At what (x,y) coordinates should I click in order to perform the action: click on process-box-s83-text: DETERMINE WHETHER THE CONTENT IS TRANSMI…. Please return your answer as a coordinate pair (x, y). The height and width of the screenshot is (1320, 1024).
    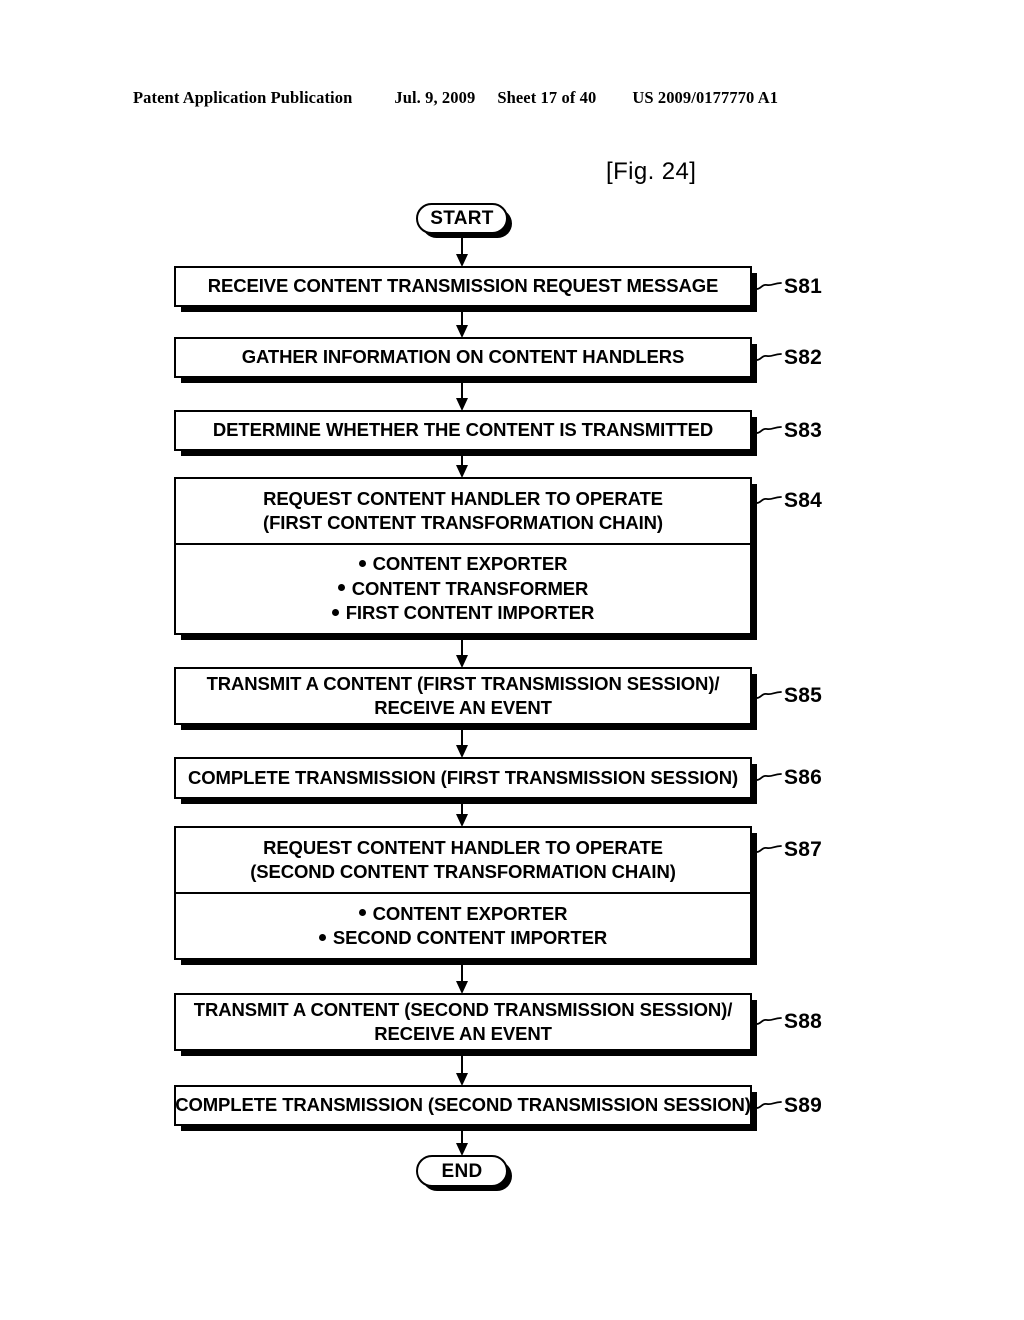
    Looking at the image, I should click on (463, 430).